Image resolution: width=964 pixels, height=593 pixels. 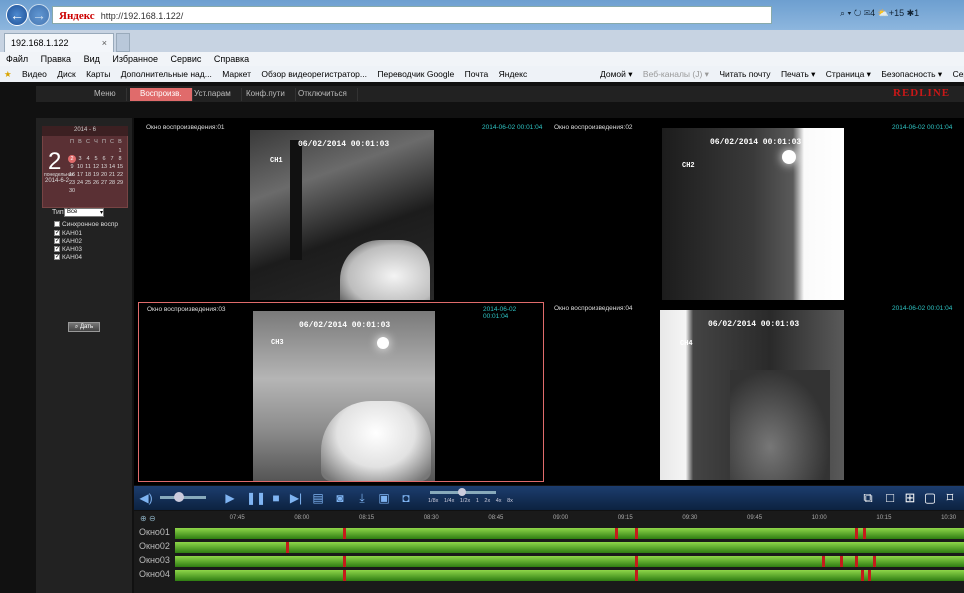 I want to click on calendar-day: 25, so click(x=88, y=183).